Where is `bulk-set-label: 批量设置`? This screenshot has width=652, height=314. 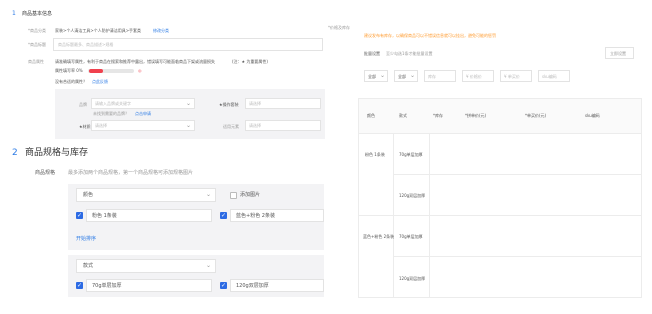
bulk-set-label: 批量设置 is located at coordinates (372, 53).